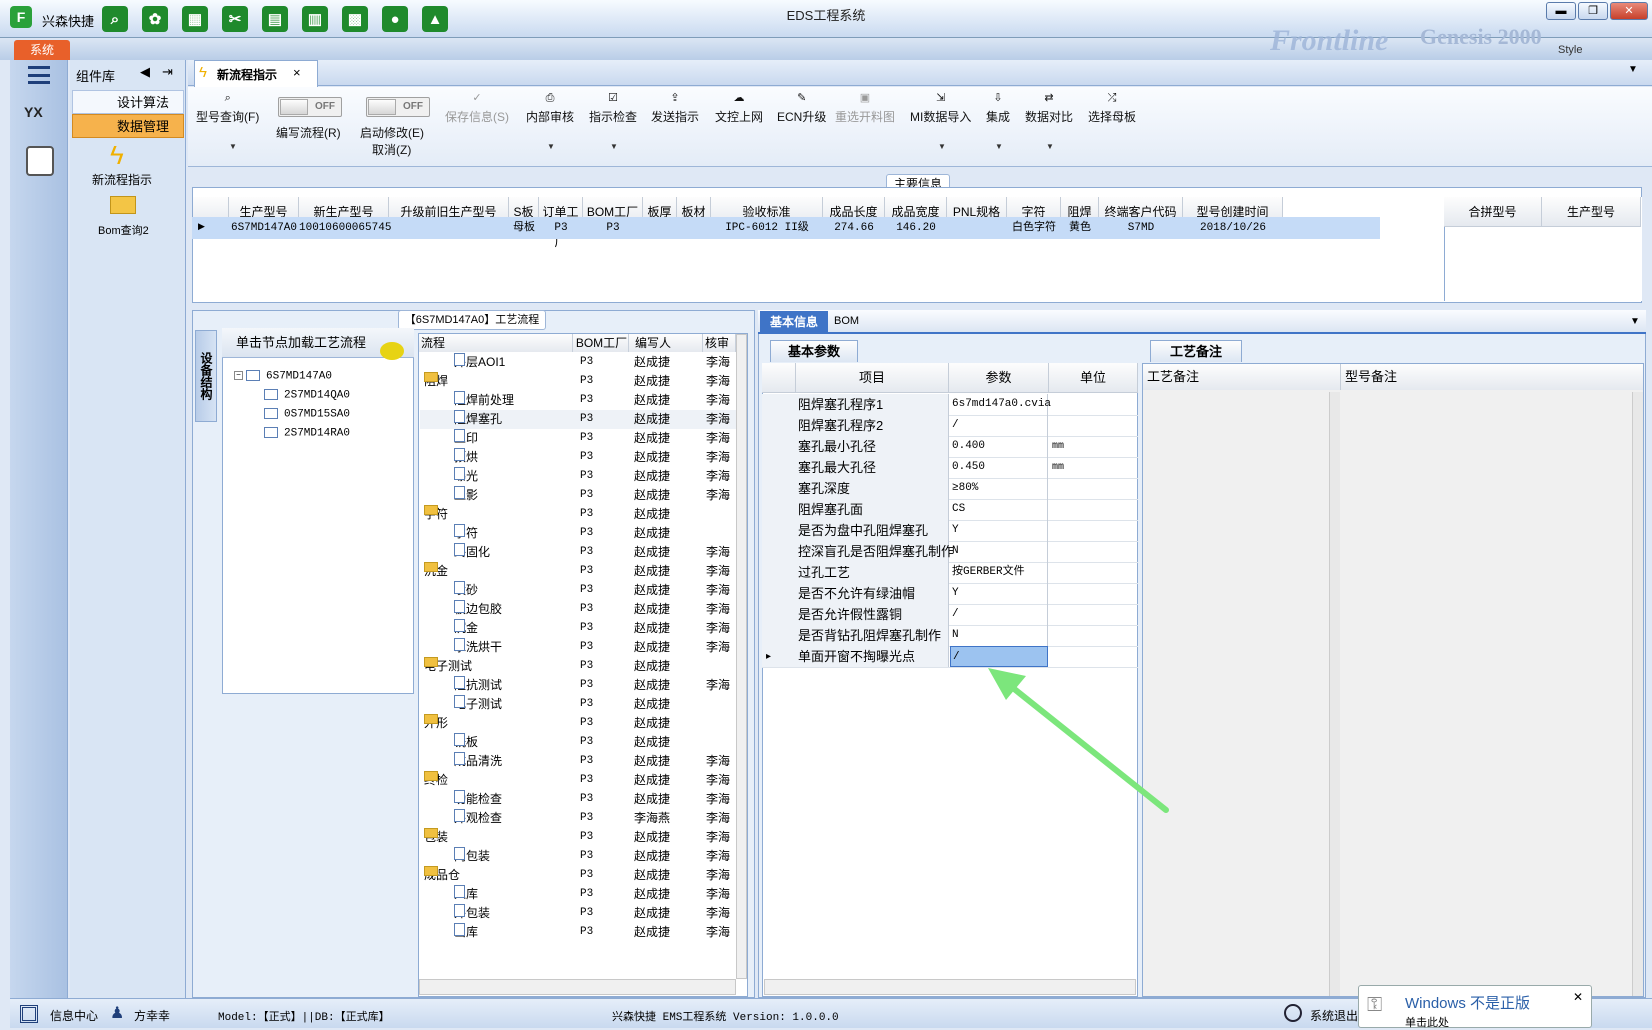 The width and height of the screenshot is (1652, 1030). Describe the element at coordinates (950, 594) in the screenshot. I see `table-row: 是否不允许有绿油帽 Y` at that location.